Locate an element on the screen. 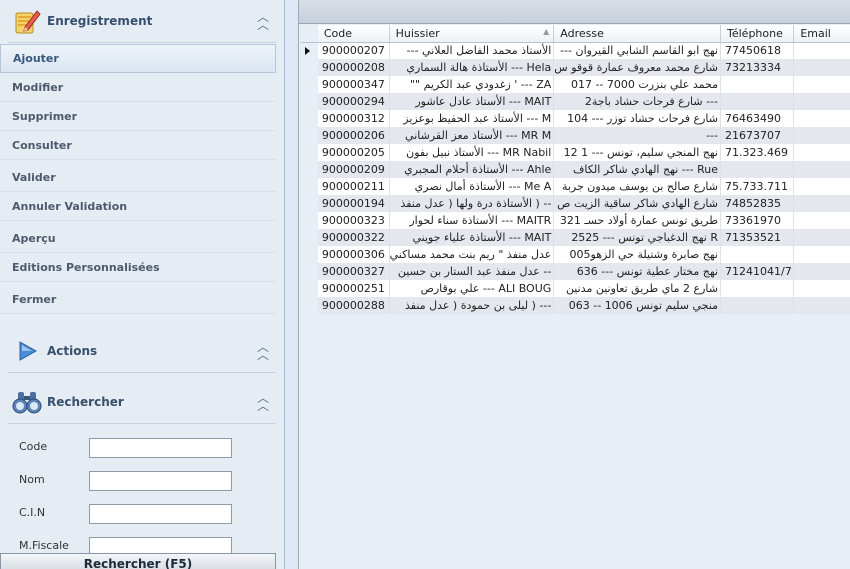 The height and width of the screenshot is (569, 850). actions-header: Actions ︿ ︿ is located at coordinates (142, 351).